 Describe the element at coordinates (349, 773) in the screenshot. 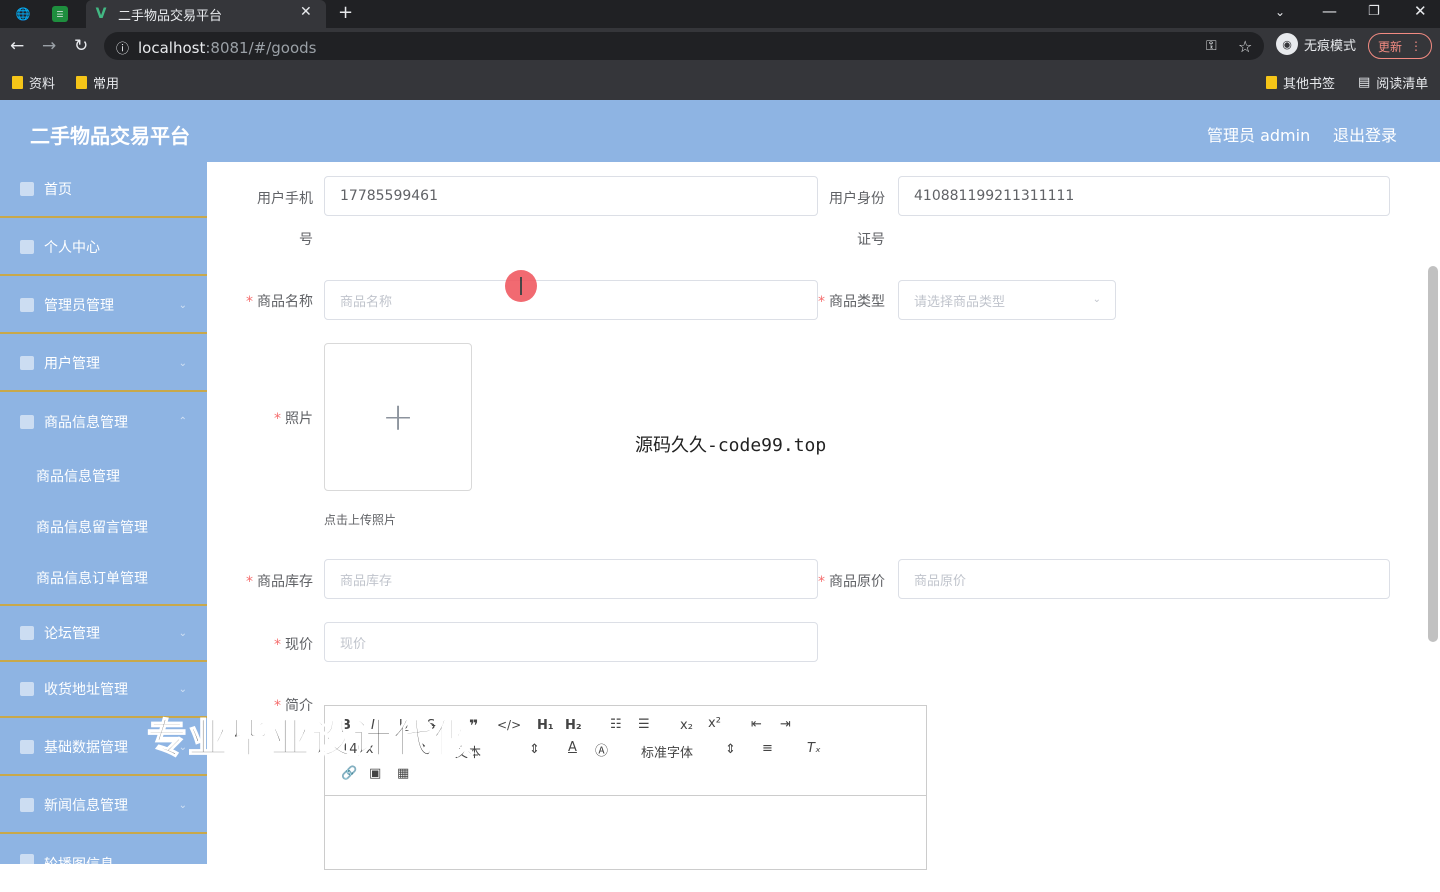

I see `link-icon: 🔗` at that location.